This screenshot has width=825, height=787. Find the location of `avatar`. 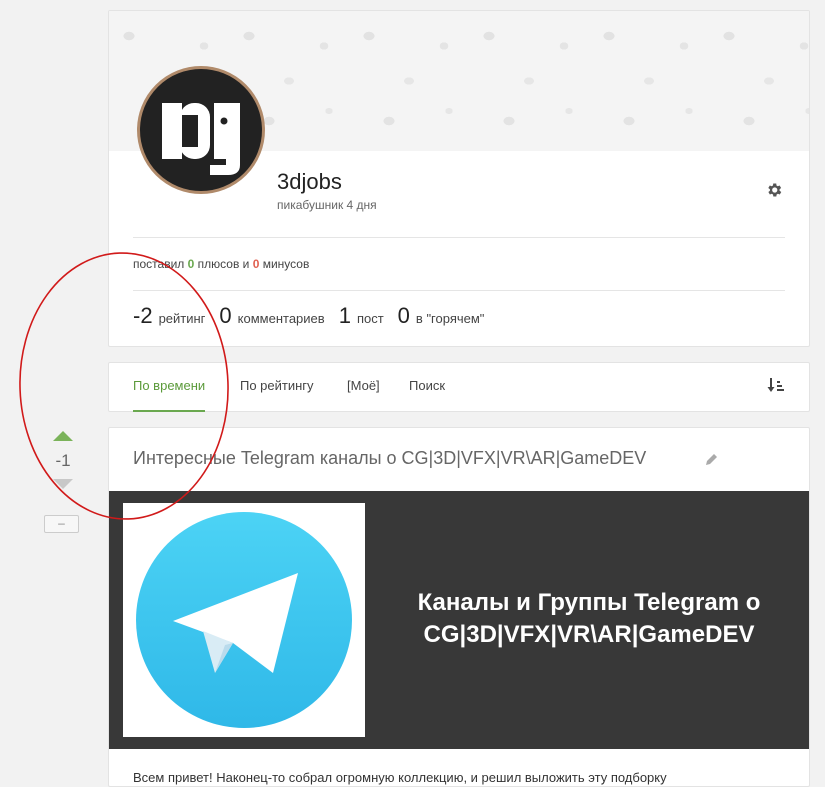

avatar is located at coordinates (201, 130).